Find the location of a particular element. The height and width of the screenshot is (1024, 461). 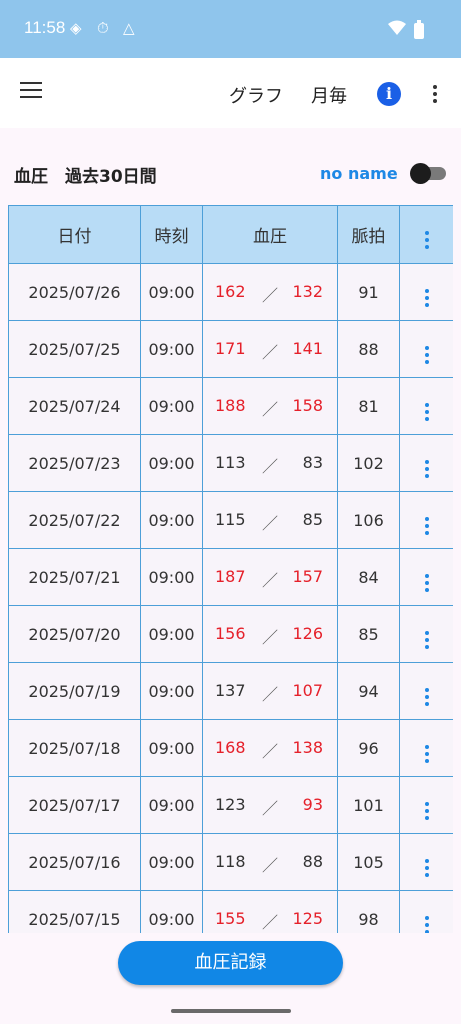

hamburger-menu-icon is located at coordinates (31, 91).